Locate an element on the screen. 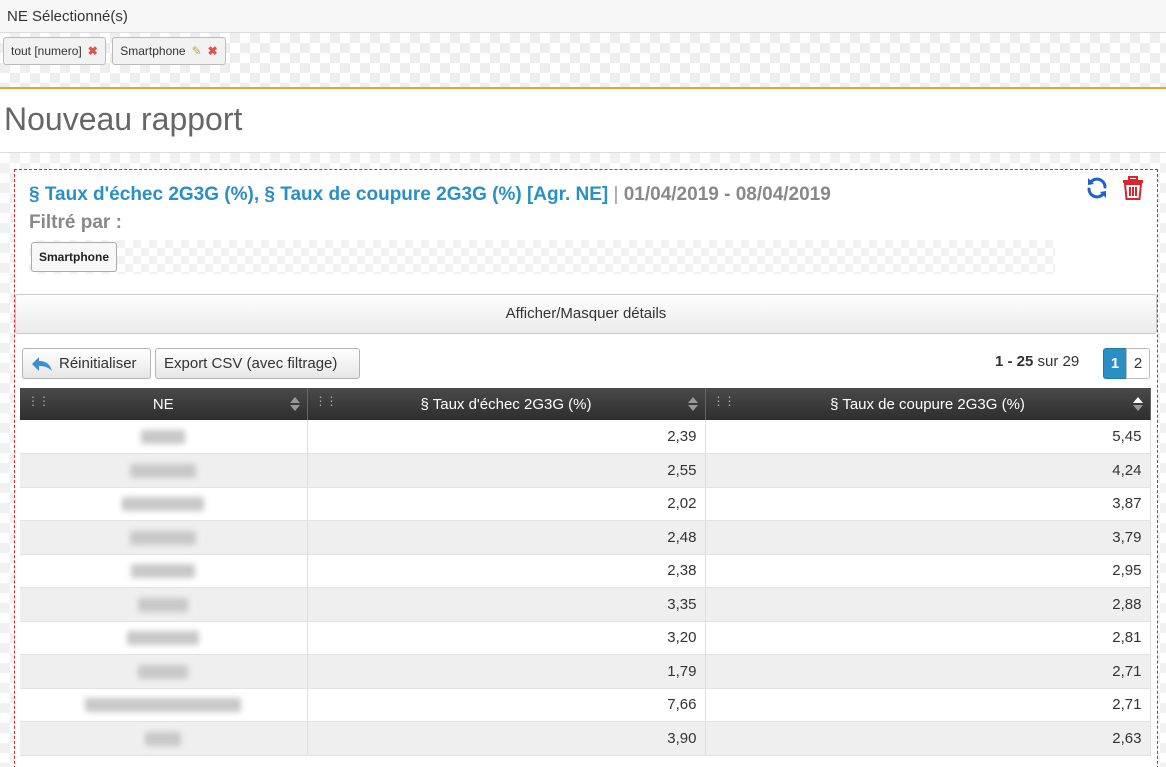 The width and height of the screenshot is (1166, 767). drop-rate-cell: 2,88 is located at coordinates (928, 604).